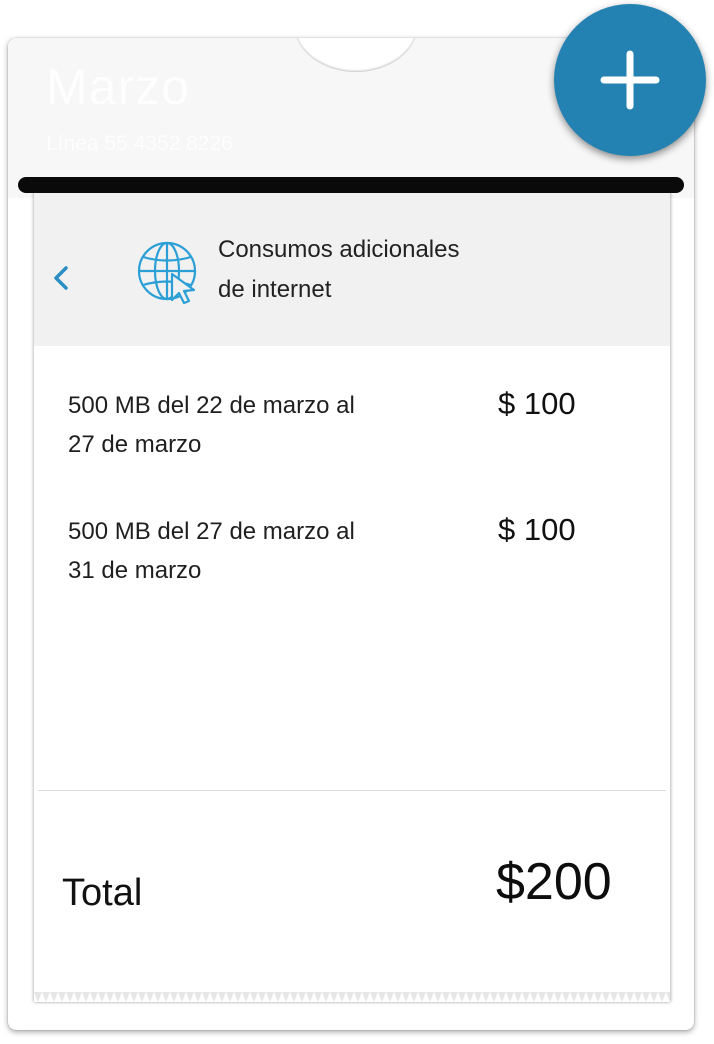 This screenshot has height=1044, width=714. I want to click on chevron-left-icon, so click(61, 278).